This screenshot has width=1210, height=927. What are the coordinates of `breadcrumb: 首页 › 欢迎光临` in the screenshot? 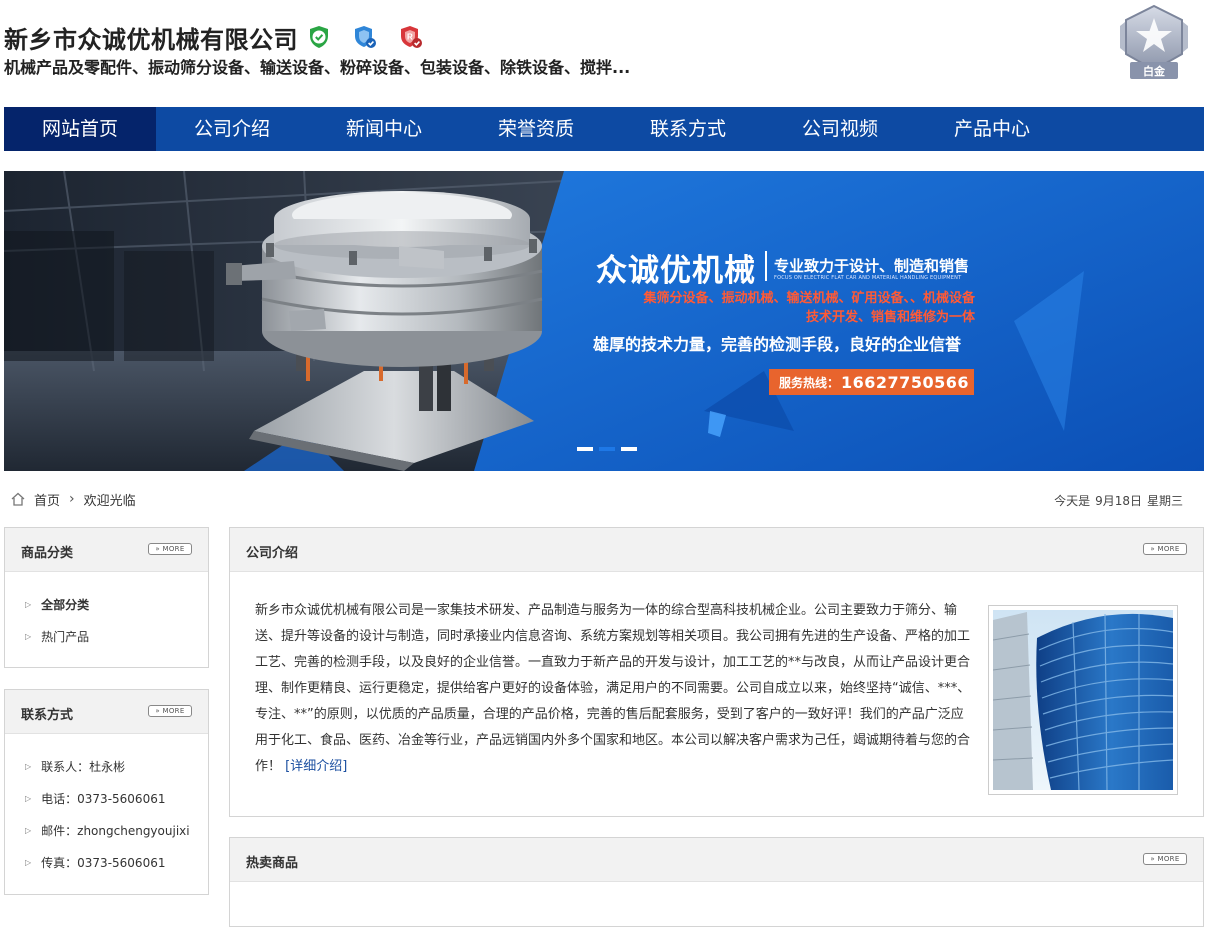 It's located at (73, 499).